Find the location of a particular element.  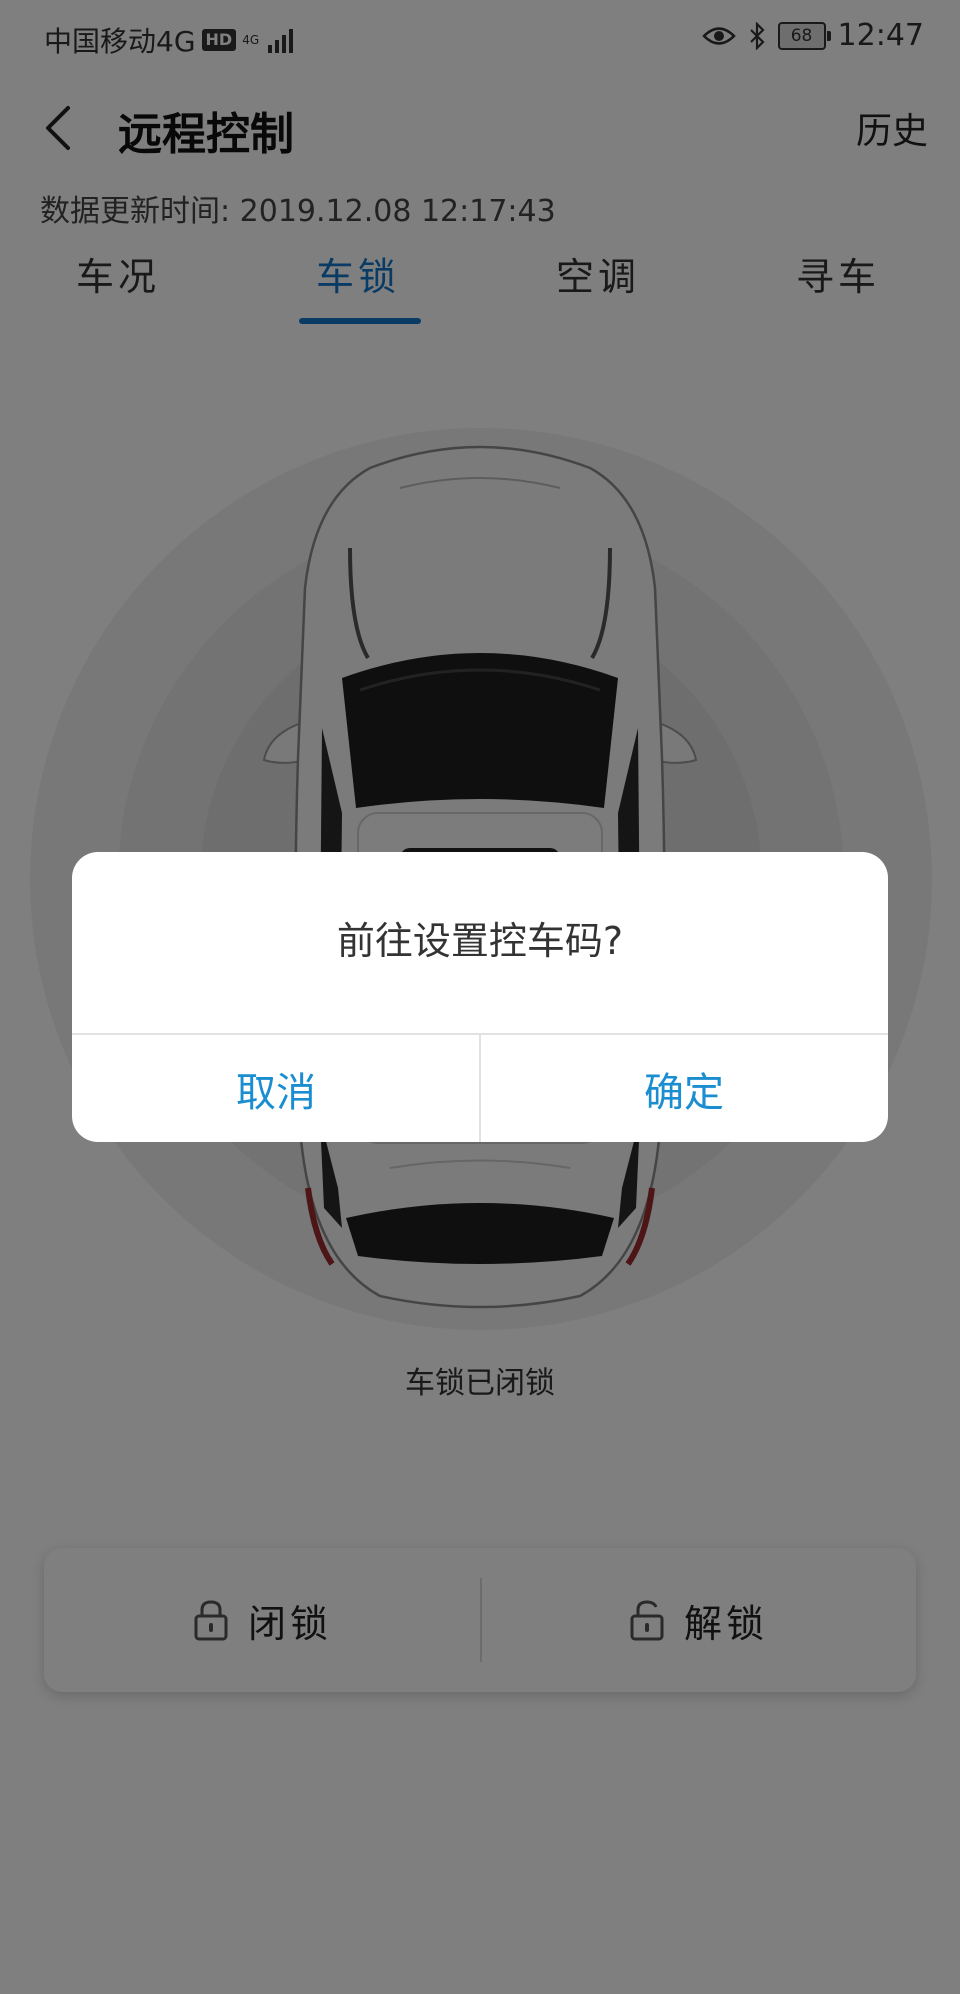

dialog-cancel-button: 取消 is located at coordinates (276, 1088).